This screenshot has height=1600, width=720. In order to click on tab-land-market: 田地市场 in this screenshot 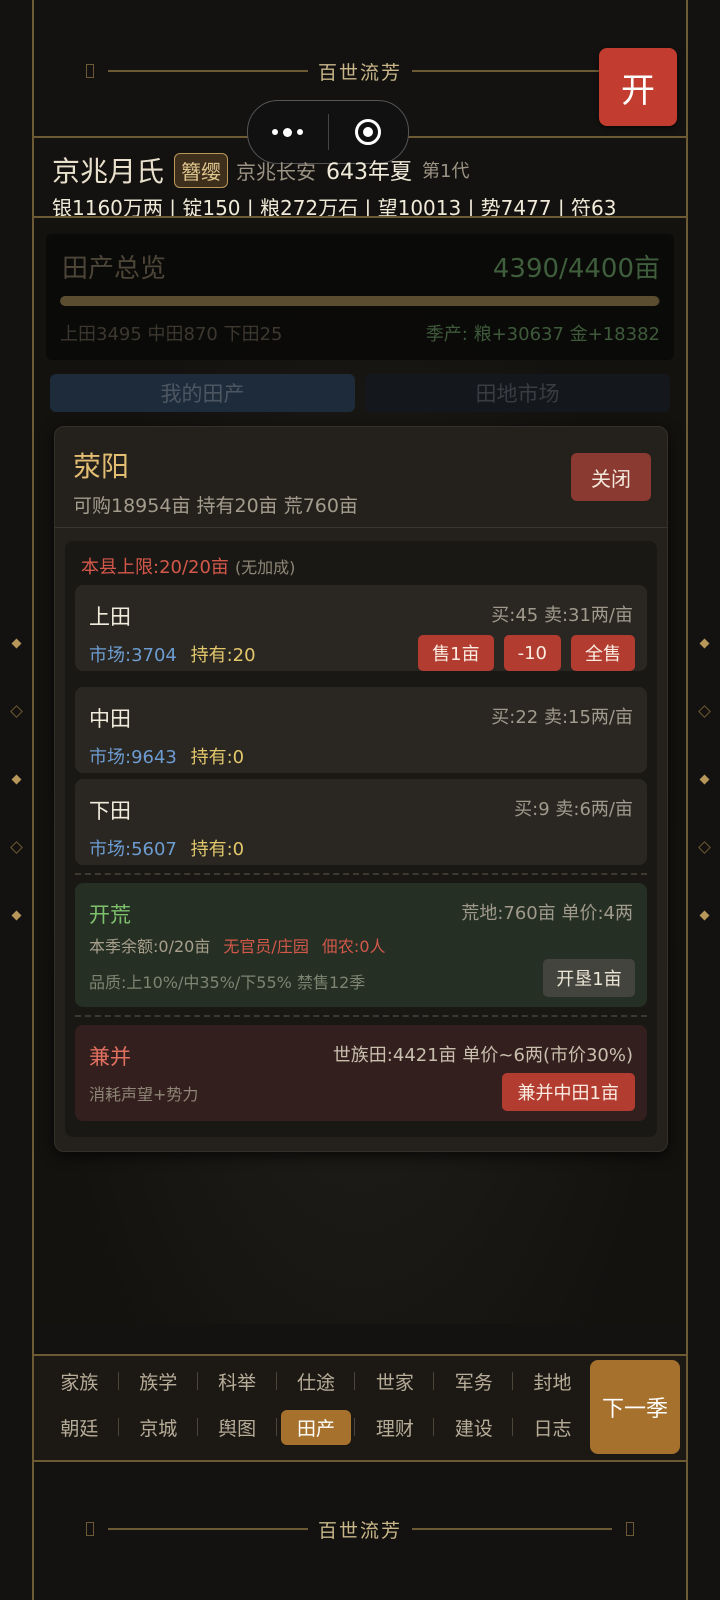, I will do `click(517, 393)`.